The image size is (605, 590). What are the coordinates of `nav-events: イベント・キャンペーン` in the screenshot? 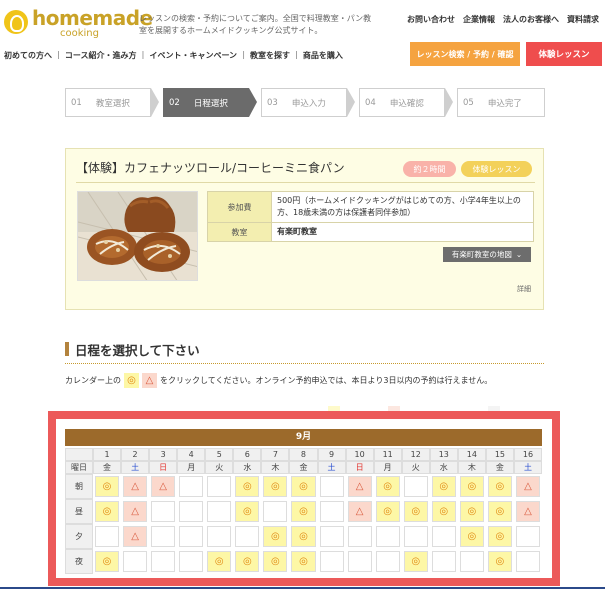 It's located at (195, 55).